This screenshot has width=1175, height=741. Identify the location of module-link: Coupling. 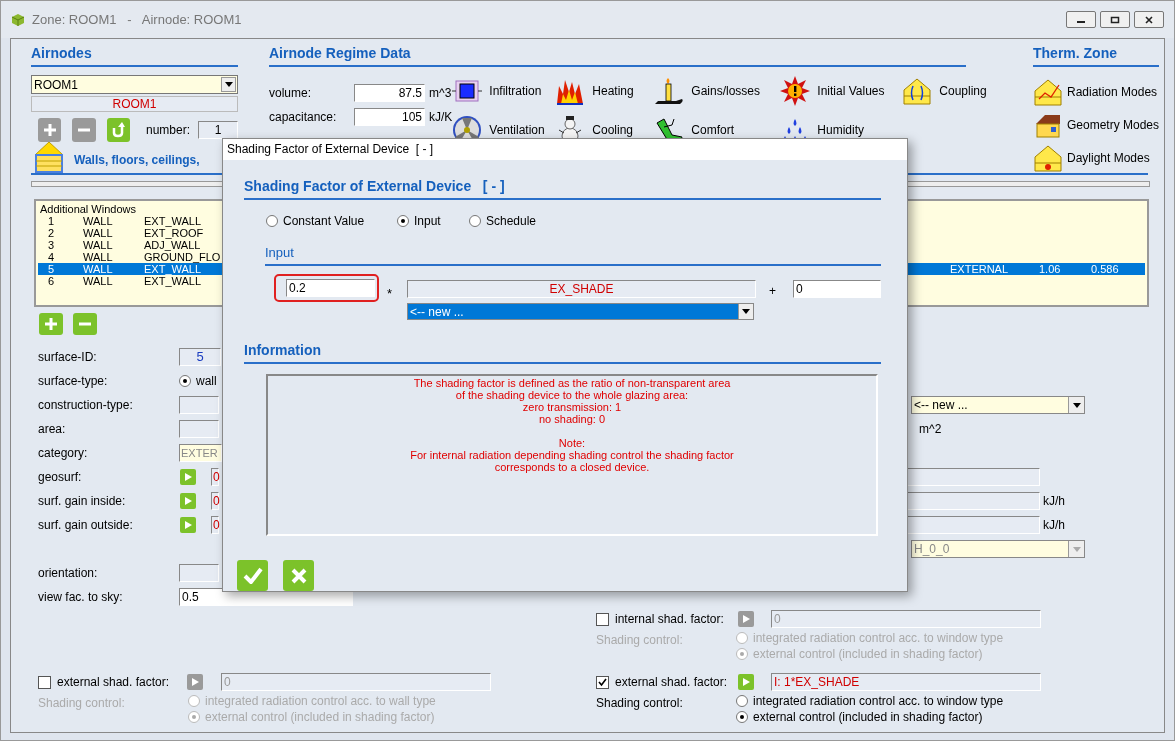
(963, 90).